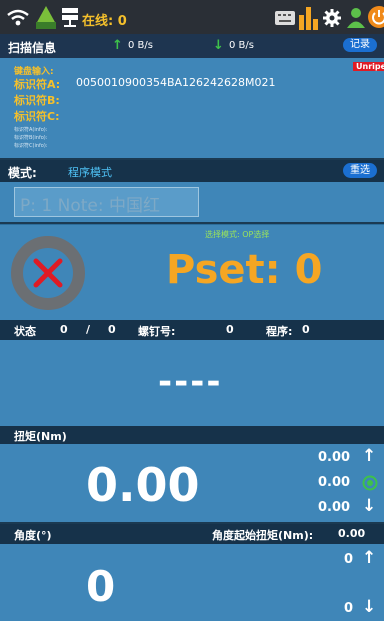 This screenshot has width=384, height=621. I want to click on error-status-icon, so click(48, 273).